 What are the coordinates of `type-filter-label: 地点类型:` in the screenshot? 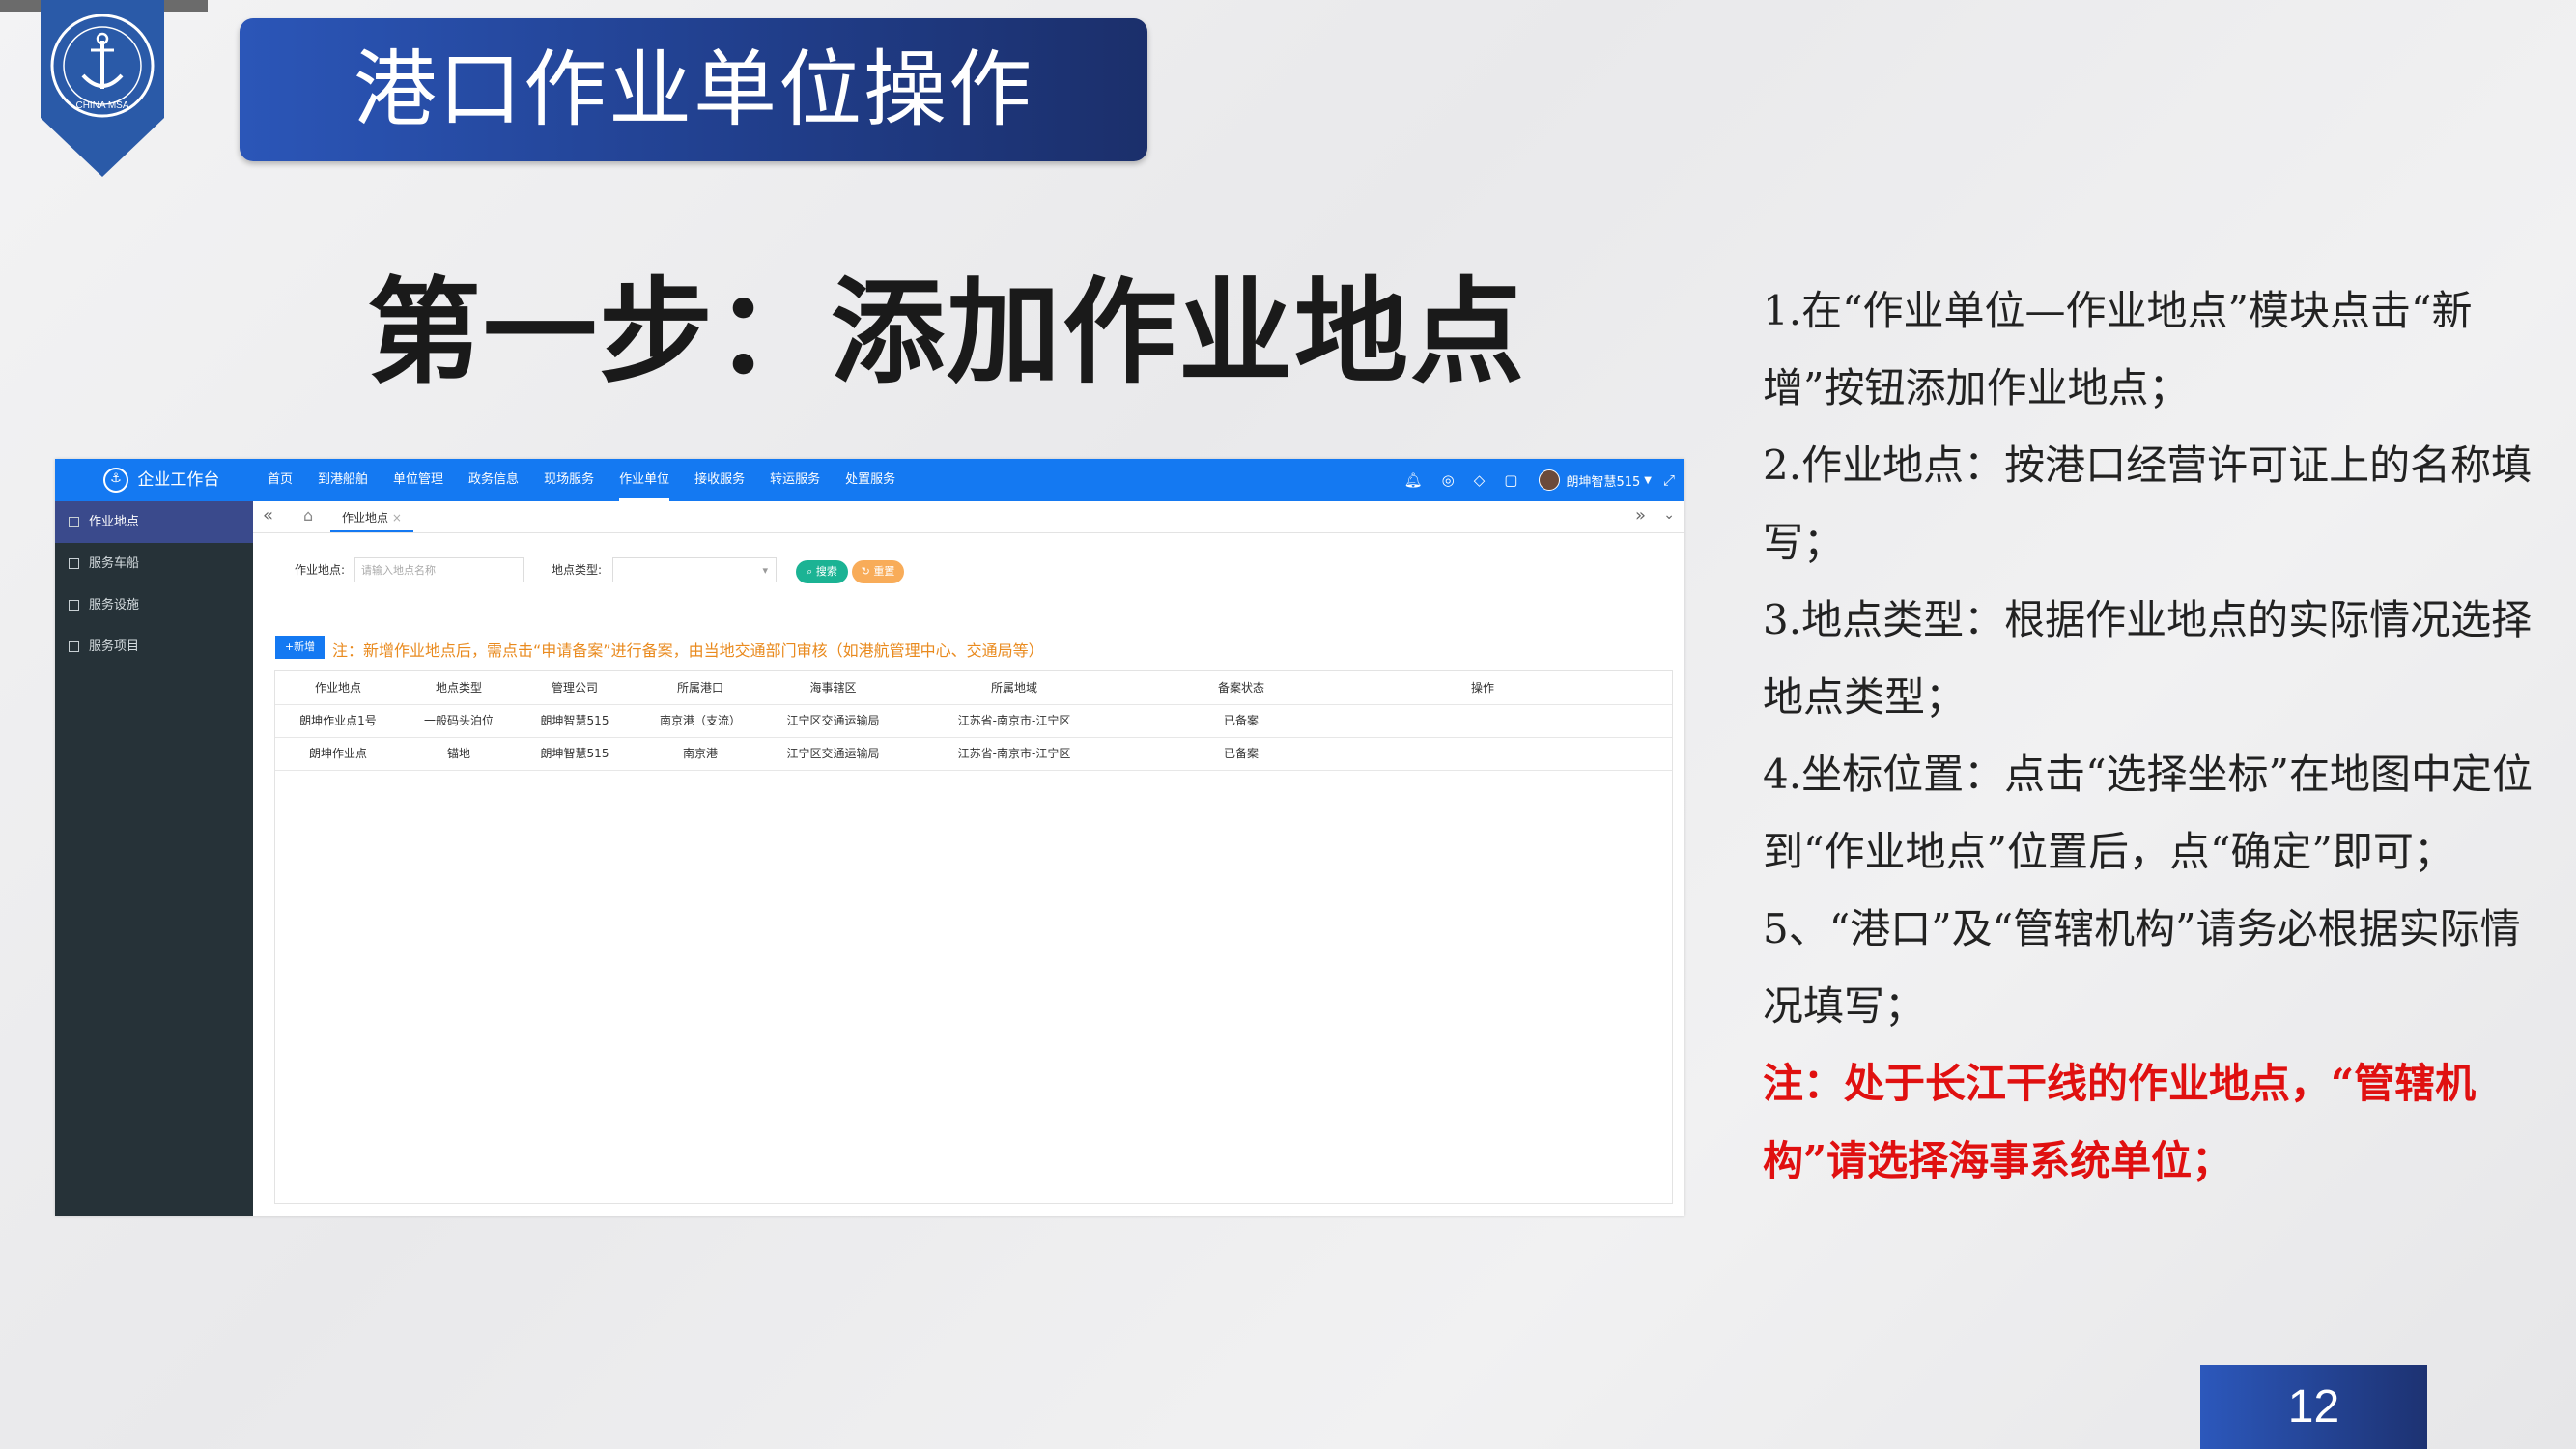 It's located at (577, 570).